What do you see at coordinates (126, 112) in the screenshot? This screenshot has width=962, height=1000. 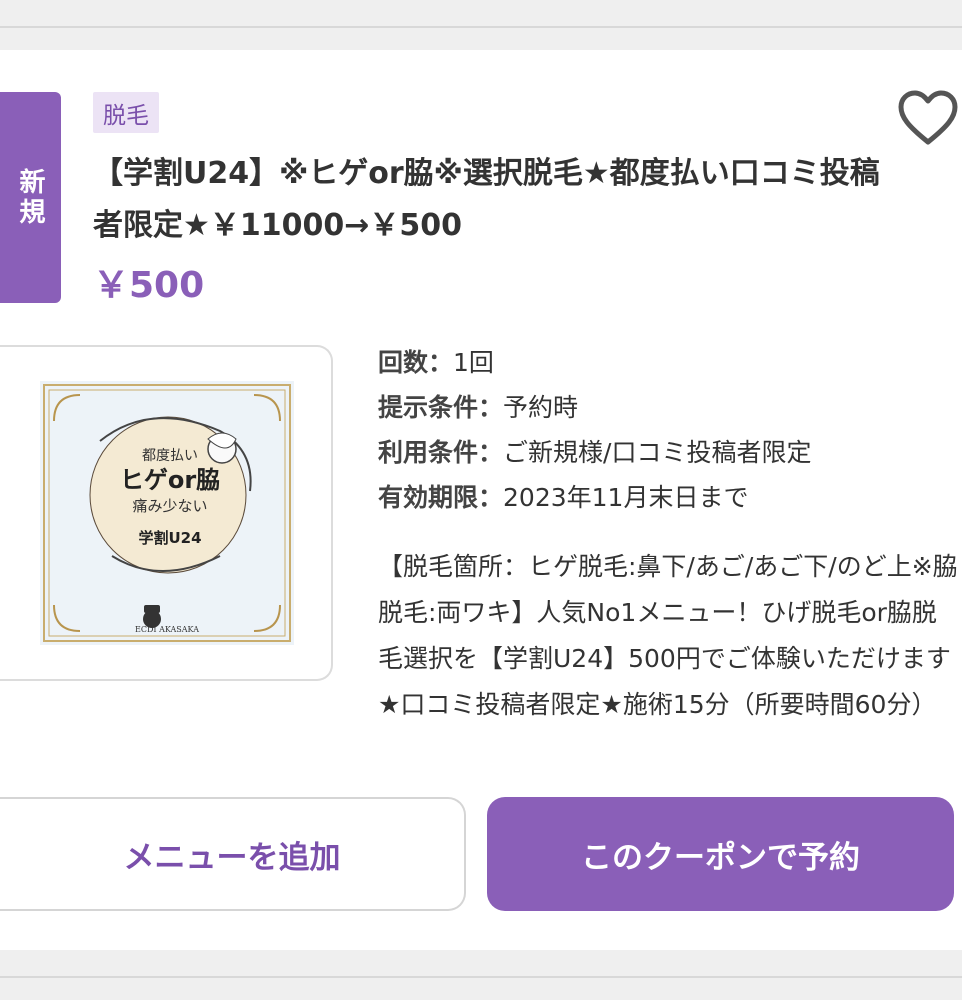 I see `category-tag: 脱毛` at bounding box center [126, 112].